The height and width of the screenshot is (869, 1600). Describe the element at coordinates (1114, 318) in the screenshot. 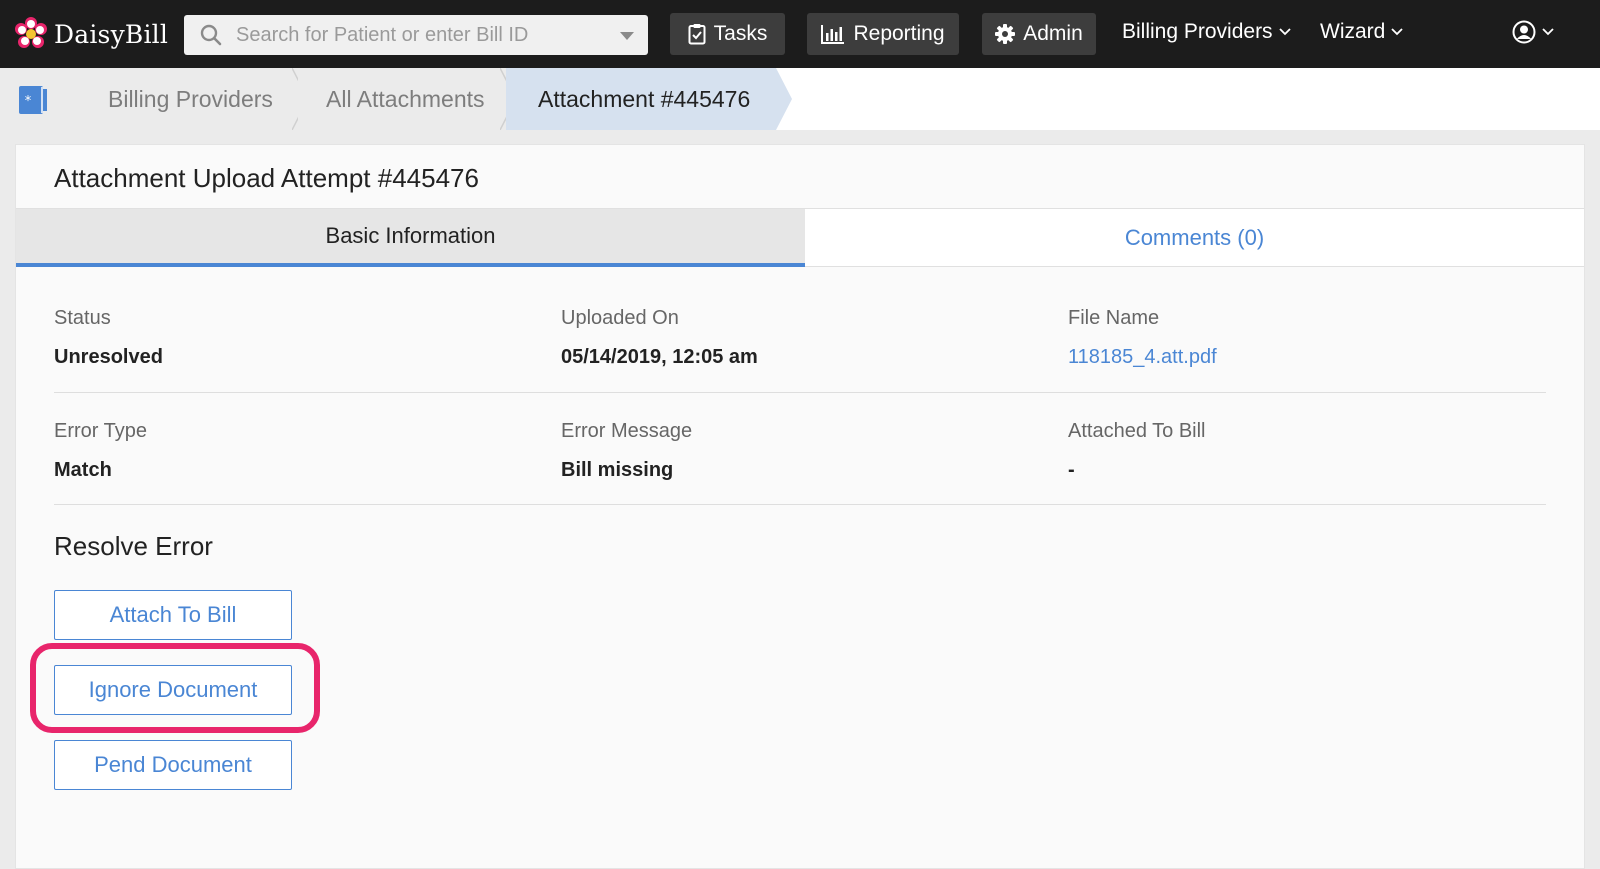

I see `file-name-label: File Name` at that location.